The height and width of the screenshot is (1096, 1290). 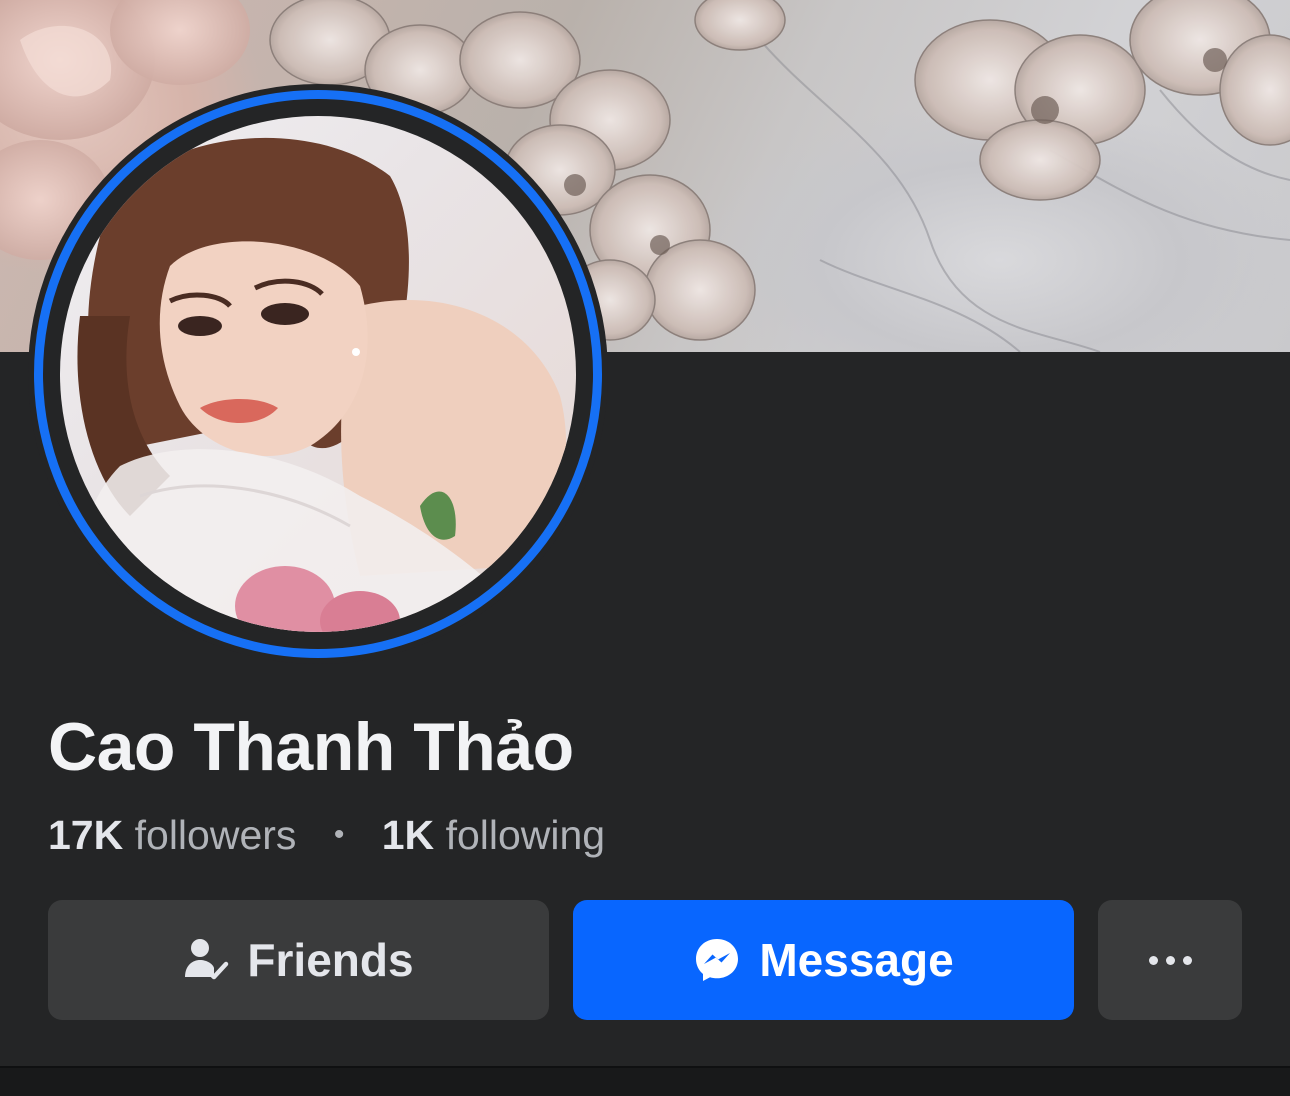 I want to click on following-count: 1K, so click(x=408, y=835).